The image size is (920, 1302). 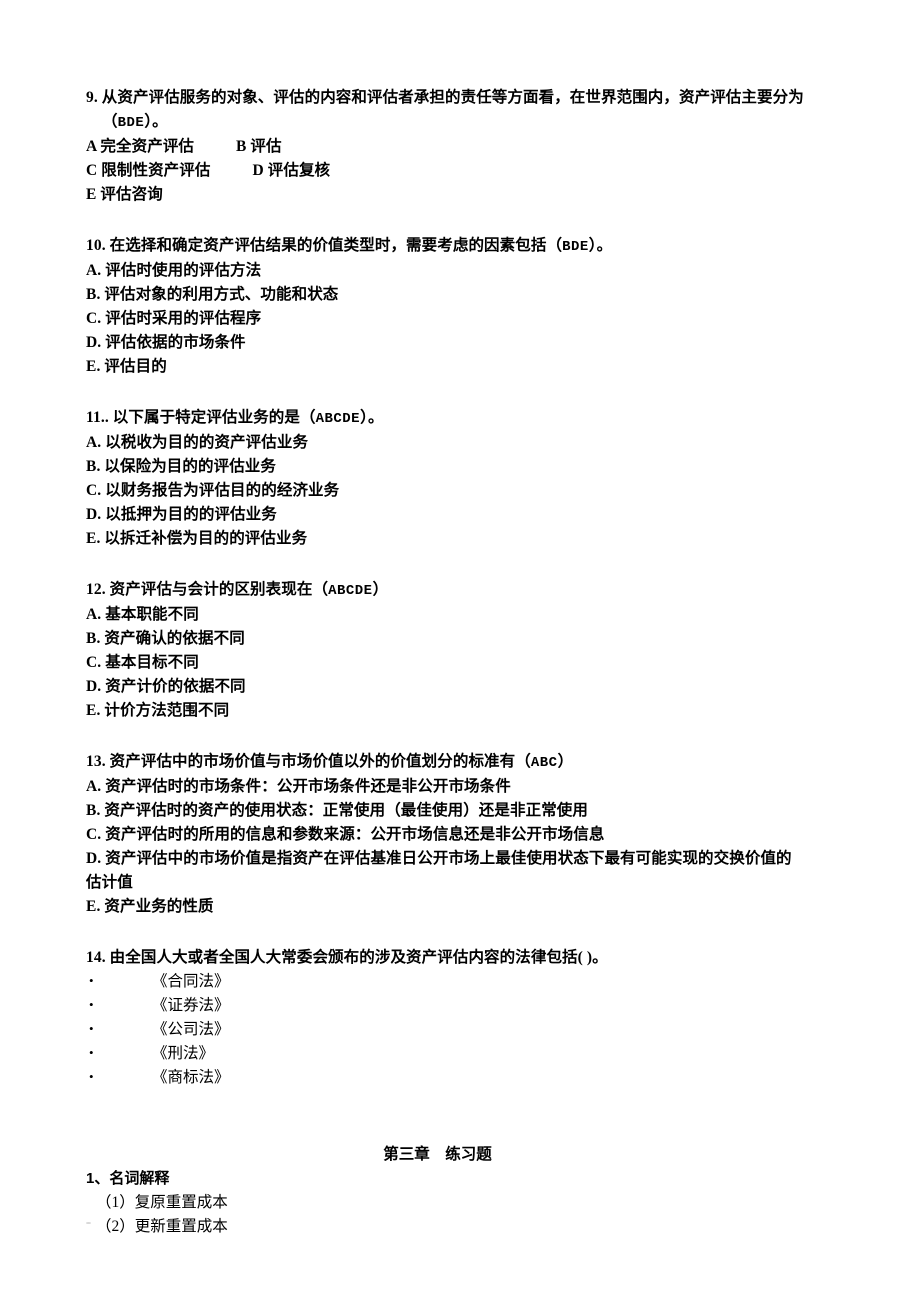 I want to click on list-item: 《商标法》, so click(x=460, y=1077).